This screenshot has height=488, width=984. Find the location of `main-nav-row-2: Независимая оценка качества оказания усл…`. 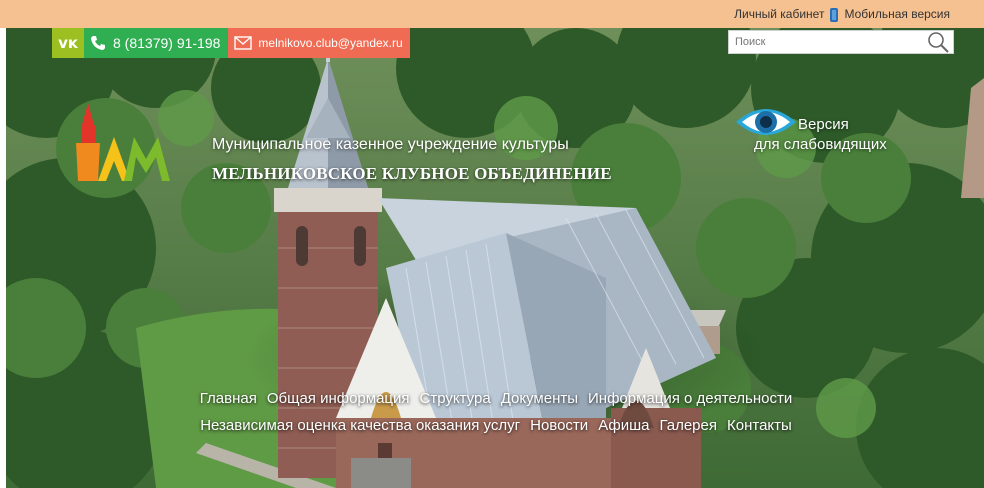

main-nav-row-2: Независимая оценка качества оказания усл… is located at coordinates (496, 425).